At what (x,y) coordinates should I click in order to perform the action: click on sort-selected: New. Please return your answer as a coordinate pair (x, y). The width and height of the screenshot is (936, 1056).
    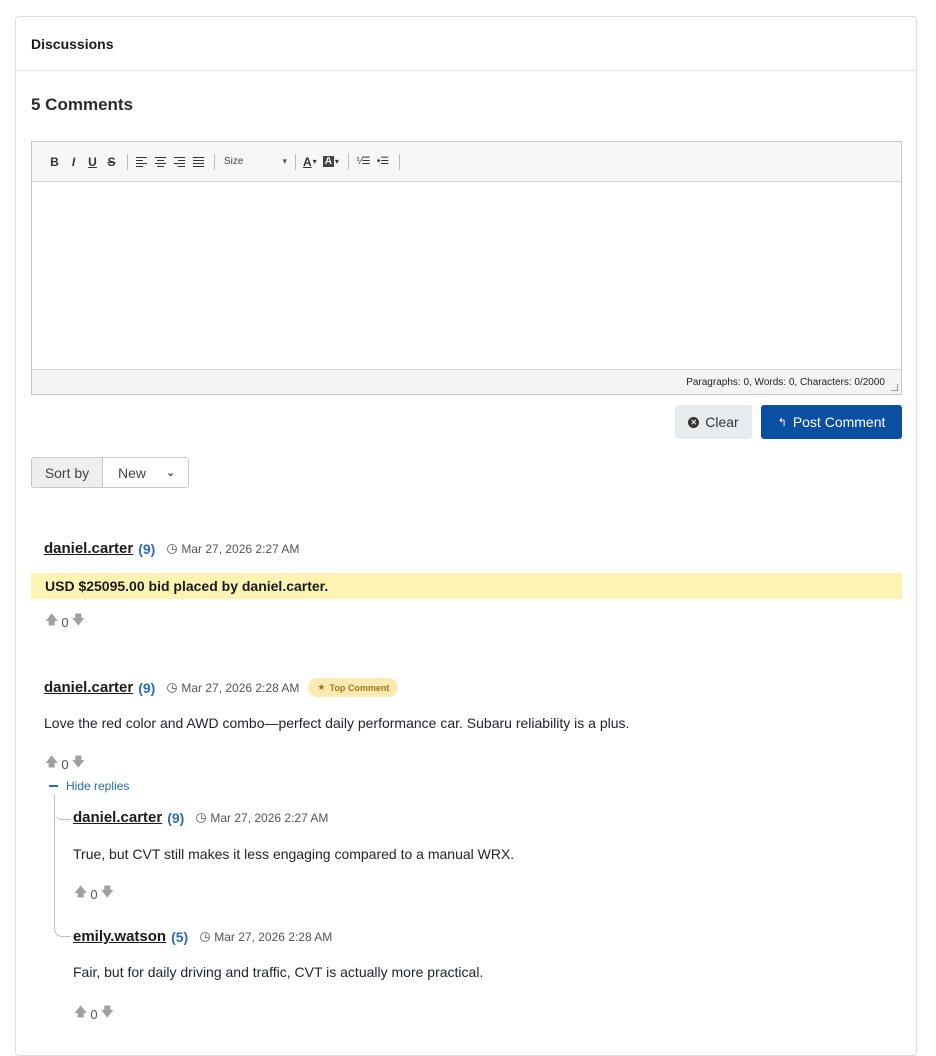
    Looking at the image, I should click on (132, 472).